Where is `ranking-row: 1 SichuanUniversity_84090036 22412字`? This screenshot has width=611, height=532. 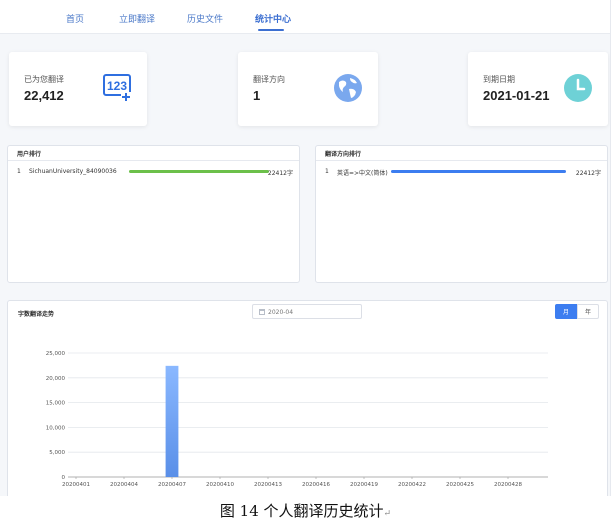
ranking-row: 1 SichuanUniversity_84090036 22412字 is located at coordinates (155, 173).